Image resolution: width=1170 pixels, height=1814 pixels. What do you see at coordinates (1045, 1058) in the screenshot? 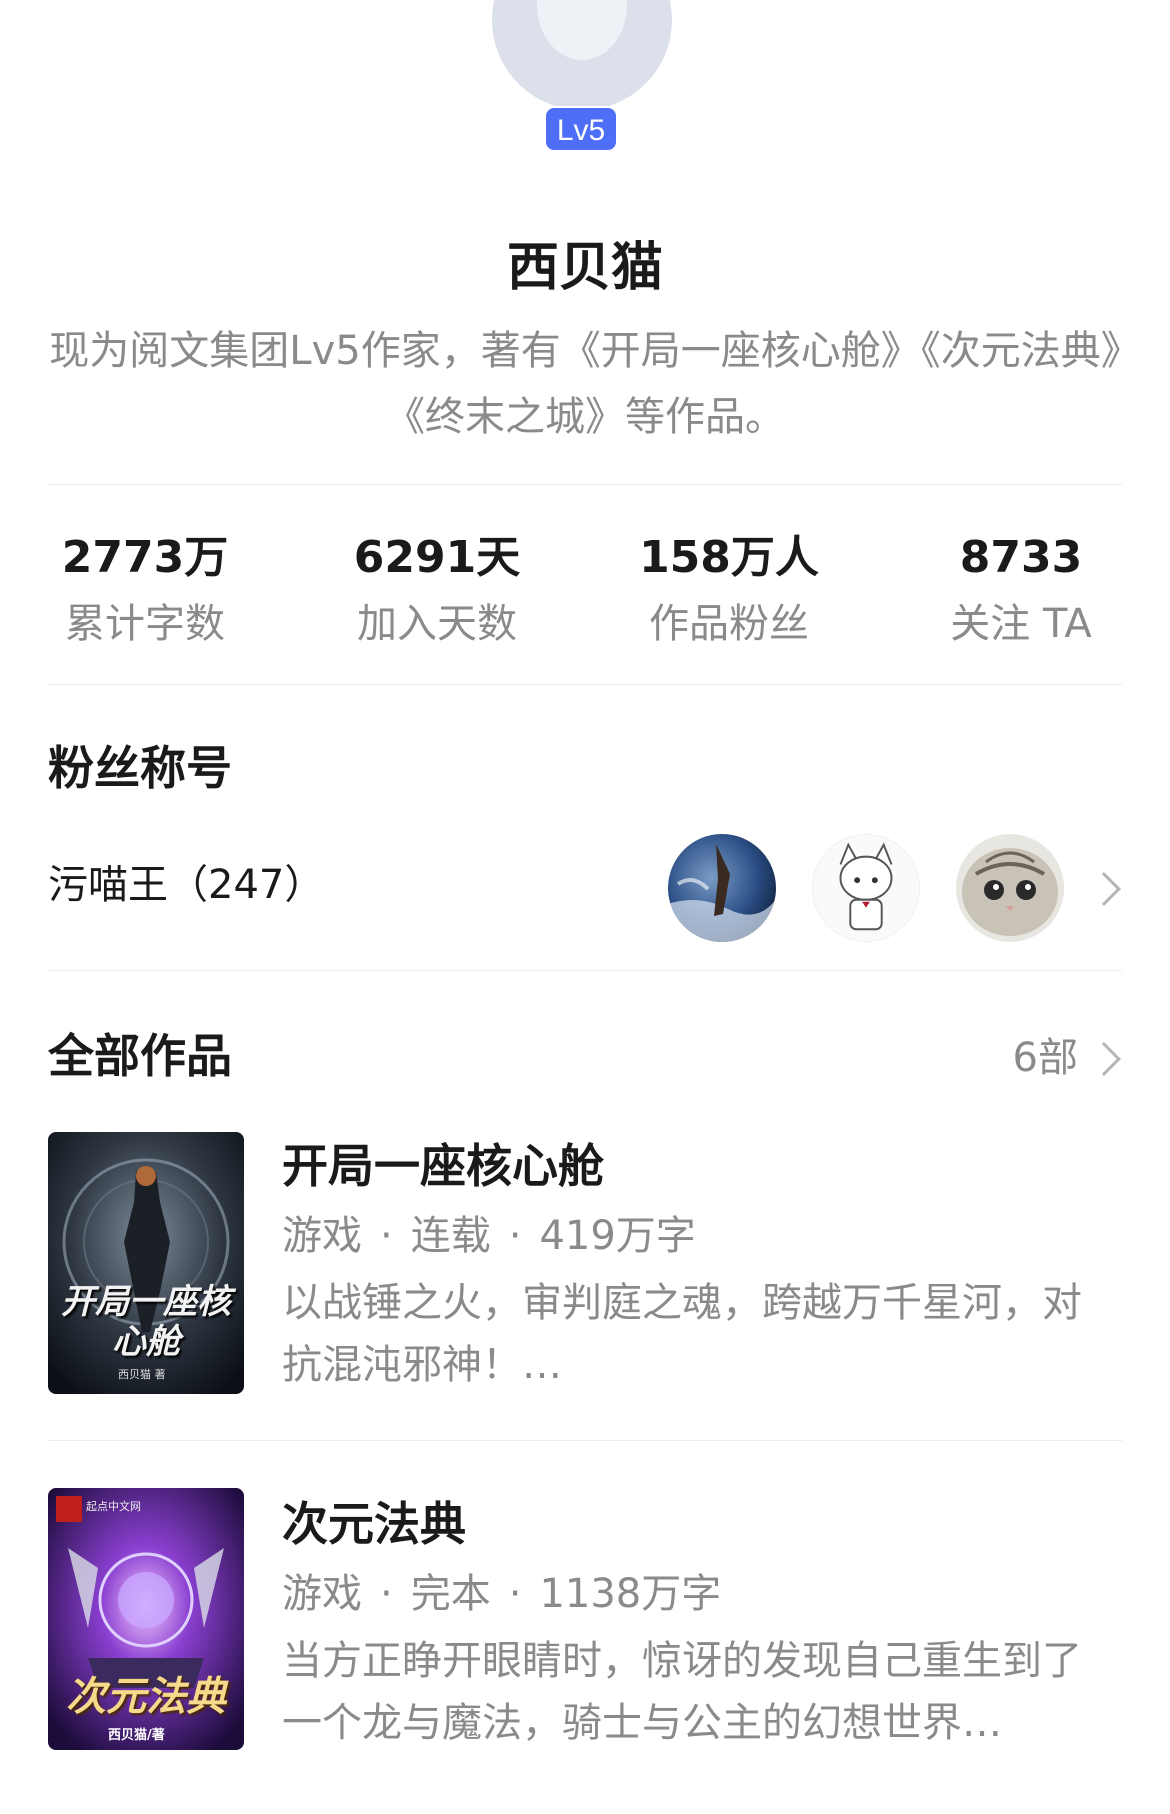
I see `works-count: 6部` at bounding box center [1045, 1058].